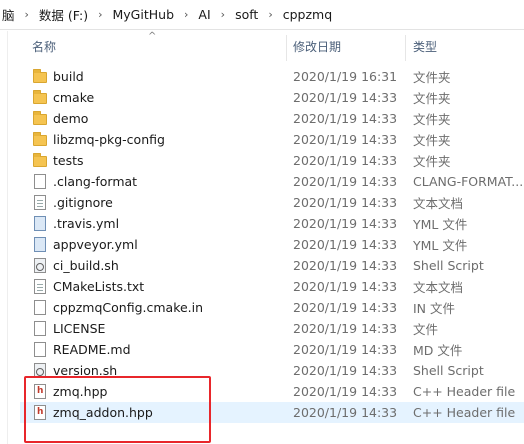  What do you see at coordinates (425, 47) in the screenshot?
I see `column-header-type: 类型` at bounding box center [425, 47].